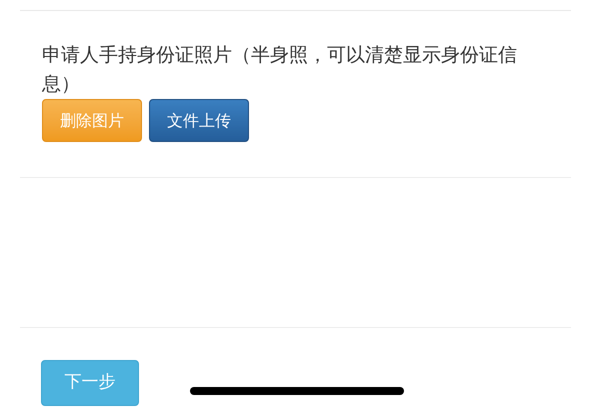  Describe the element at coordinates (199, 120) in the screenshot. I see `upload-file-button: 文件上传` at that location.